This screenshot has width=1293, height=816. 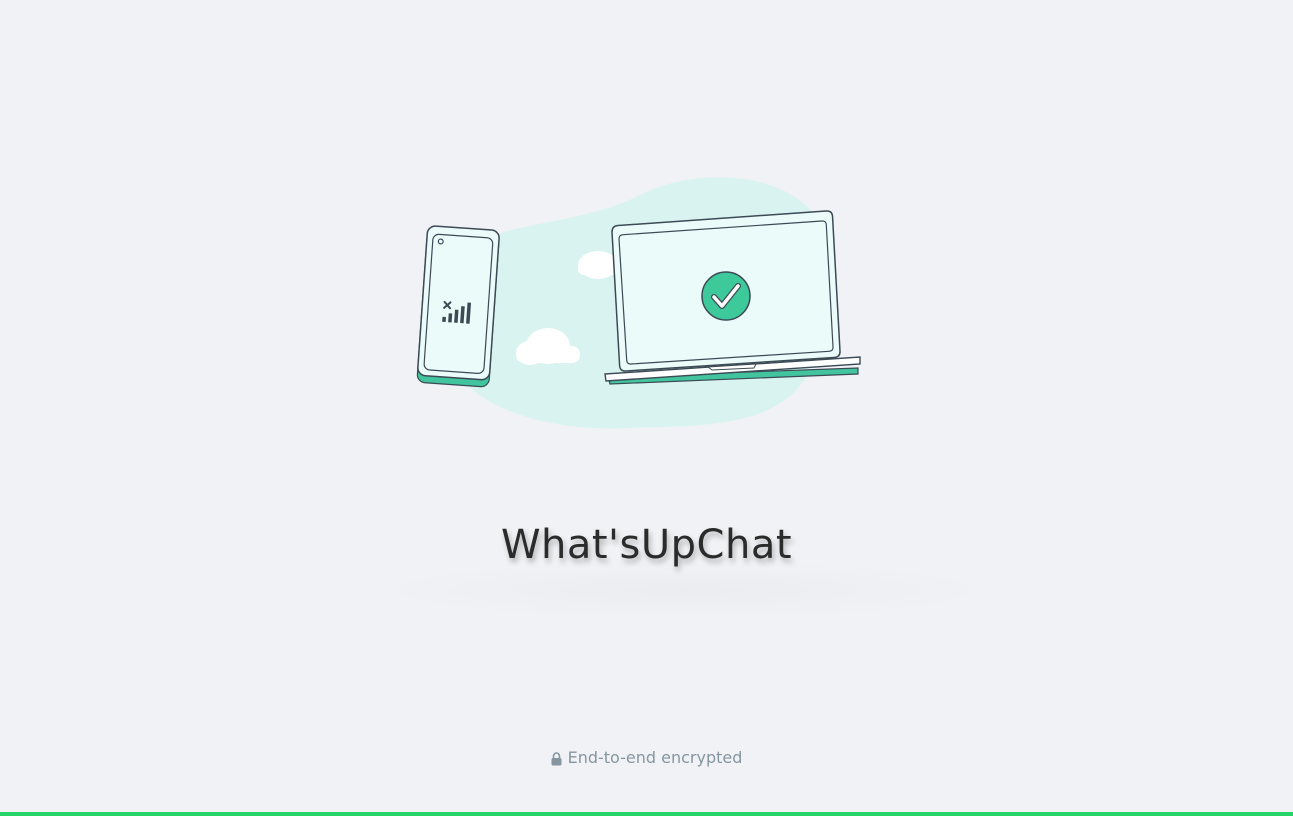 I want to click on laptop-icon, so click(x=732, y=297).